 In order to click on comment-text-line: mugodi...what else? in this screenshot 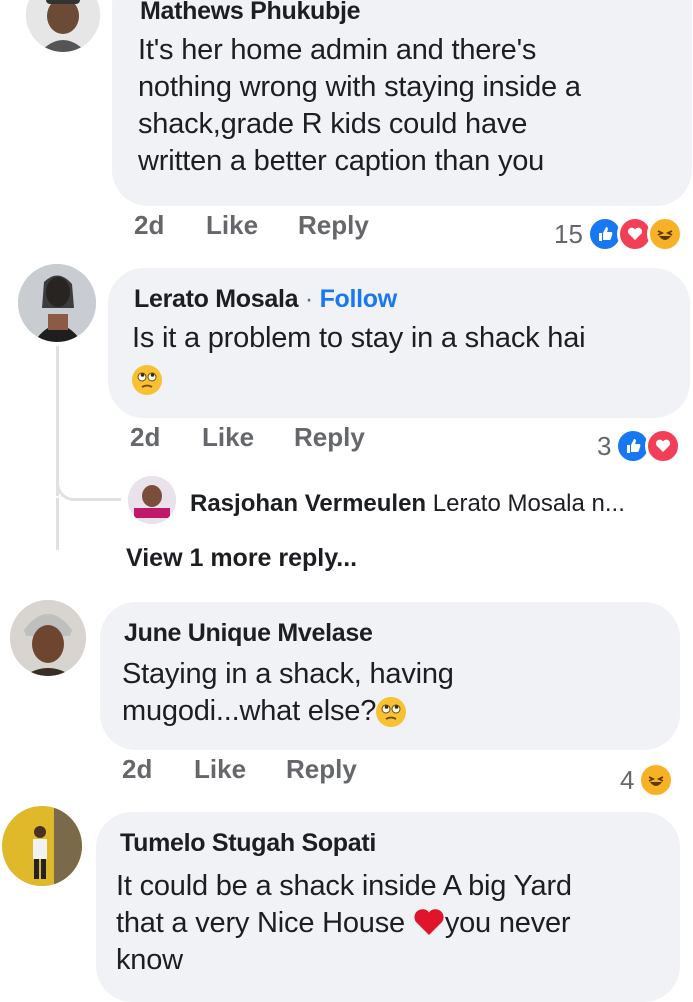, I will do `click(288, 711)`.